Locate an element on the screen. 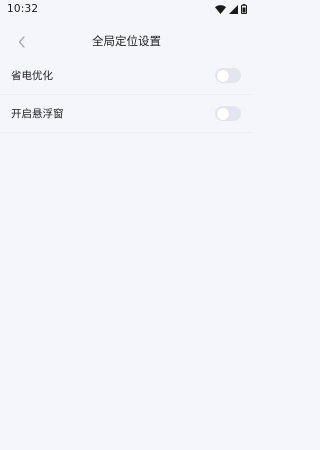 The width and height of the screenshot is (320, 450). settings-list: 省电优化 开启悬浮窗 is located at coordinates (126, 95).